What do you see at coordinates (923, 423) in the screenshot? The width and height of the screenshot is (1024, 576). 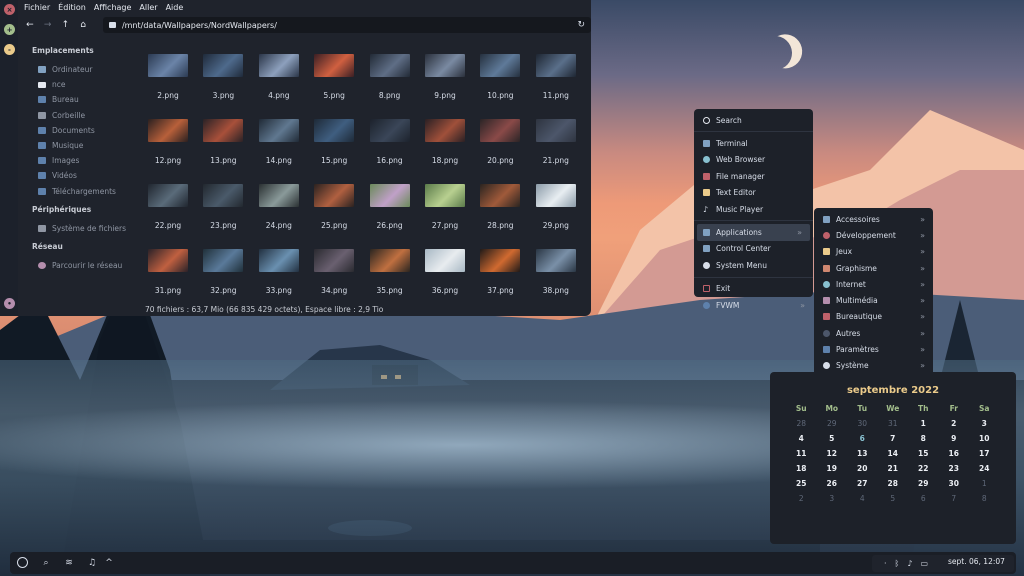 I see `calendar-day: 1` at bounding box center [923, 423].